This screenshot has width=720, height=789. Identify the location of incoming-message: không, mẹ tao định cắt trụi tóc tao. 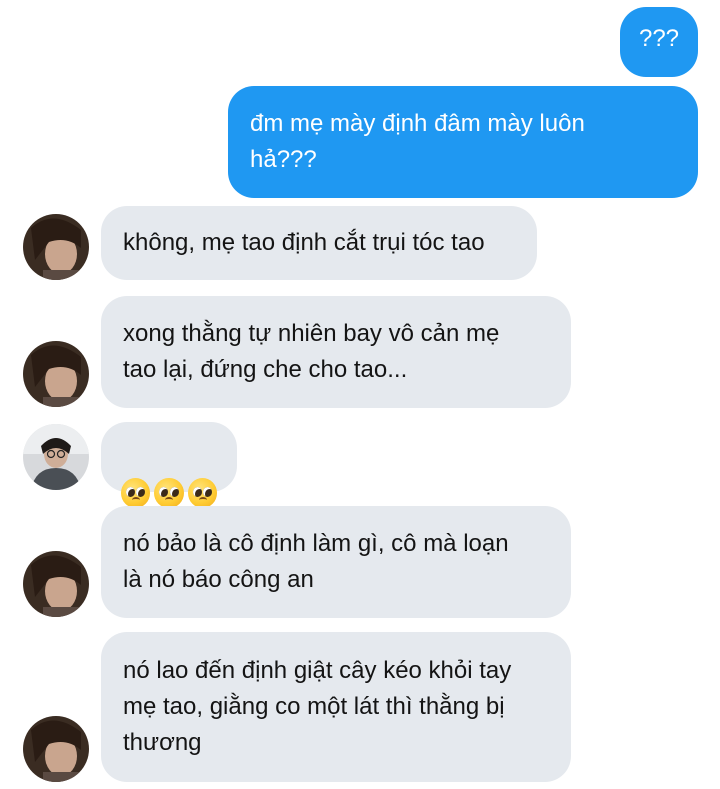
(319, 243).